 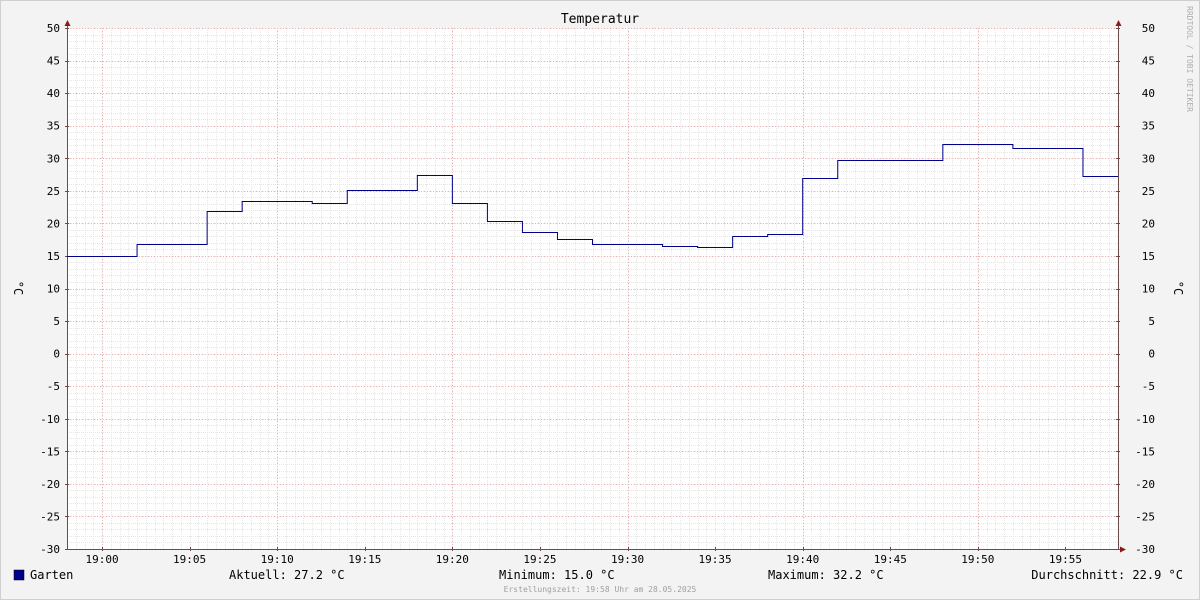 I want to click on x-tick-label: 19:25, so click(x=539, y=559).